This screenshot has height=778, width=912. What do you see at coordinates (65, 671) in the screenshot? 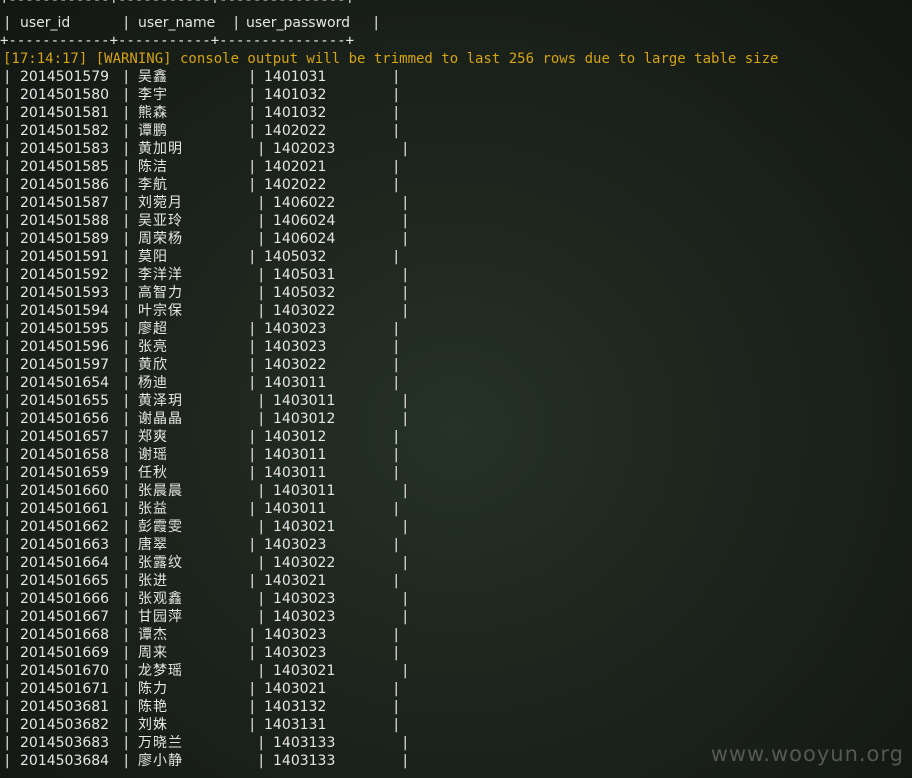
I see `cell-user-id: 2014501670` at bounding box center [65, 671].